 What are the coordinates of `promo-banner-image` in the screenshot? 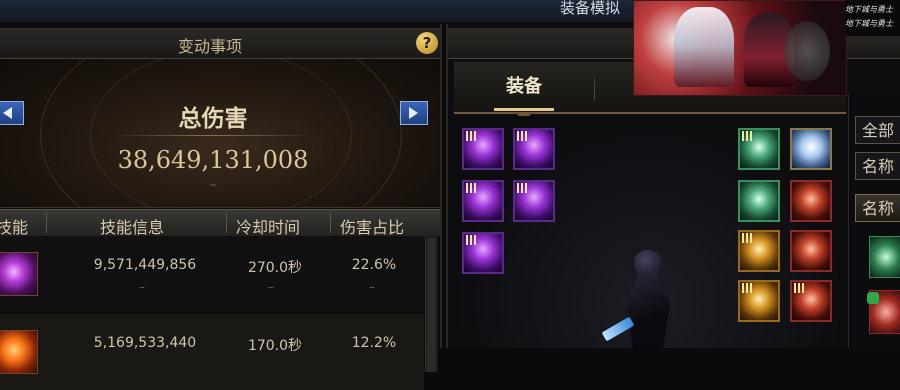 It's located at (740, 48).